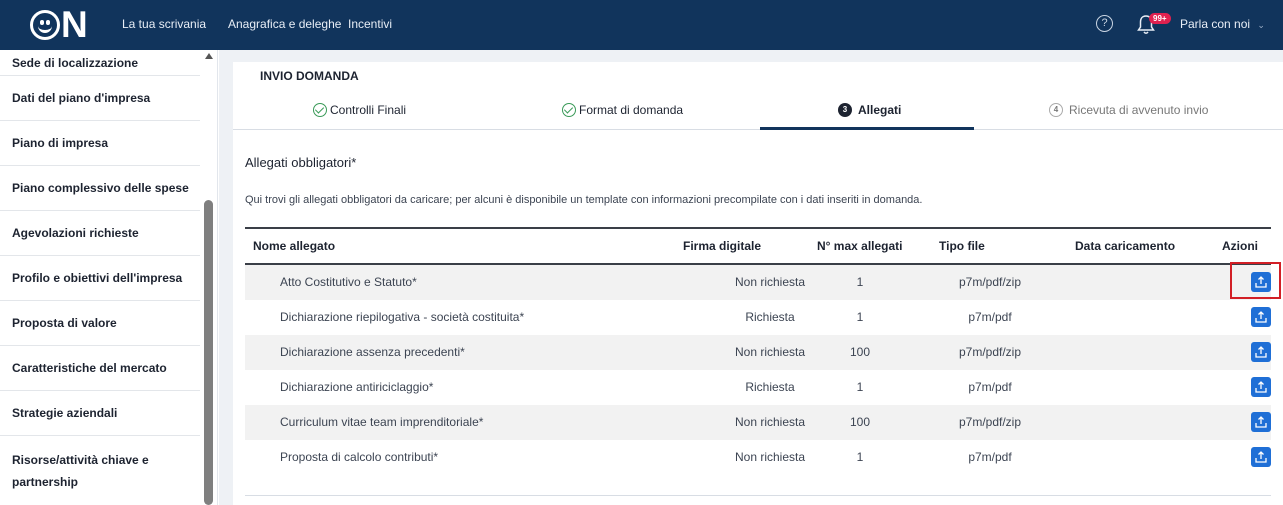 This screenshot has height=505, width=1283. I want to click on cell-name: Proposta di calcolo contributi*, so click(359, 457).